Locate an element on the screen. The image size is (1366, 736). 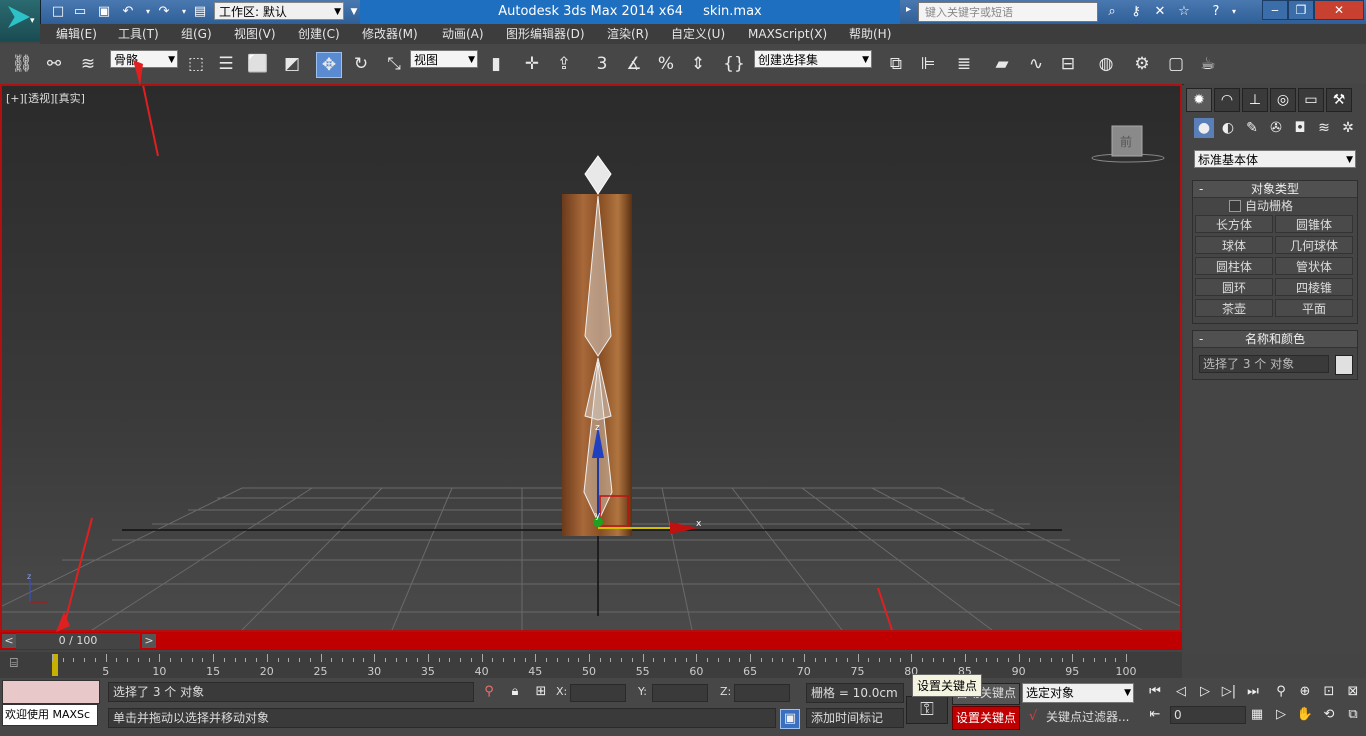
menu-modifiers: 修改器(M) is located at coordinates (390, 34).